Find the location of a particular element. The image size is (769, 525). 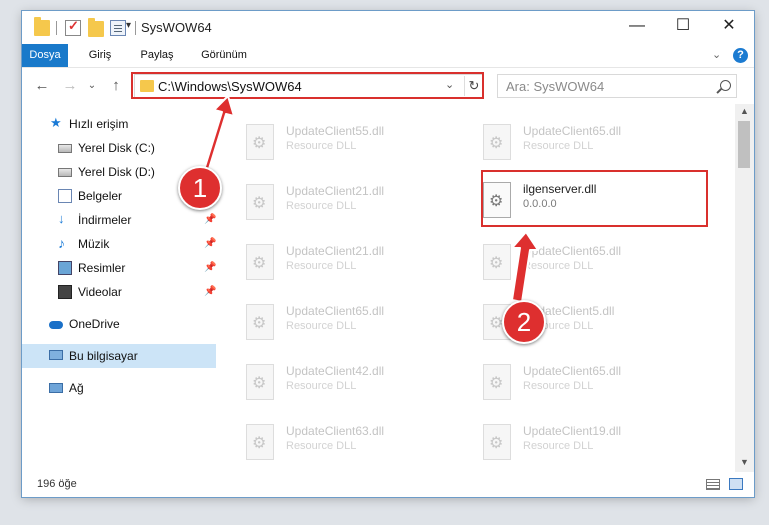

file-item: UpdateClient19.dll Resource DLL is located at coordinates (589, 442).